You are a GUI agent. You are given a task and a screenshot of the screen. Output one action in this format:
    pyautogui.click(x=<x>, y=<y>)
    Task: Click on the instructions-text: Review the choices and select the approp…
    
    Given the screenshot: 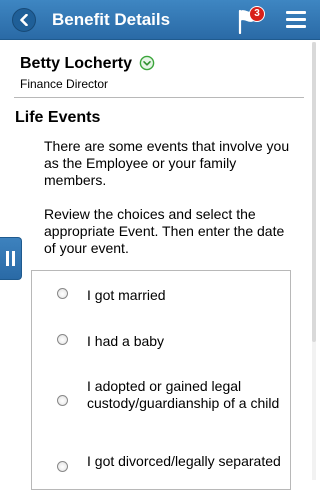 What is the action you would take?
    pyautogui.click(x=164, y=231)
    